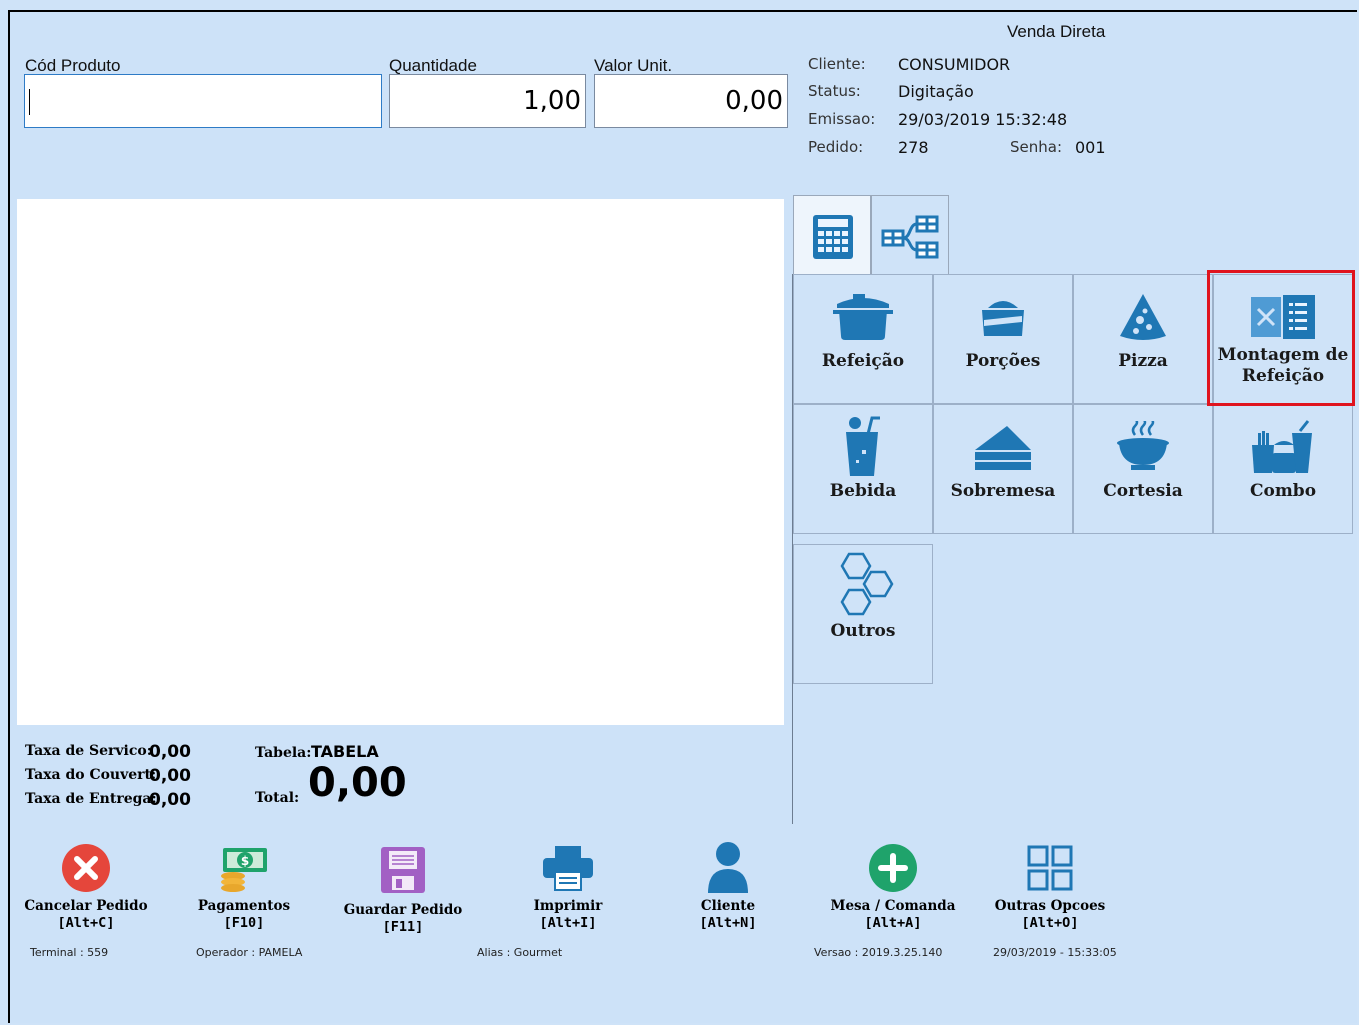  What do you see at coordinates (837, 64) in the screenshot?
I see `client-label: Cliente:` at bounding box center [837, 64].